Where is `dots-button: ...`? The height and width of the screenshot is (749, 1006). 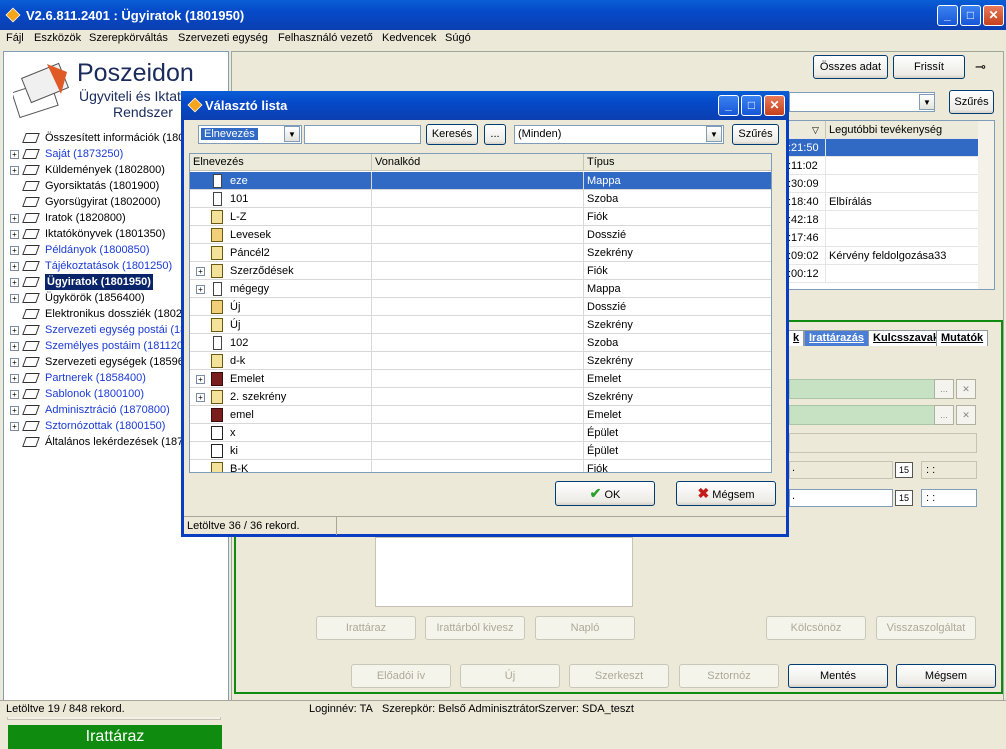 dots-button: ... is located at coordinates (495, 134).